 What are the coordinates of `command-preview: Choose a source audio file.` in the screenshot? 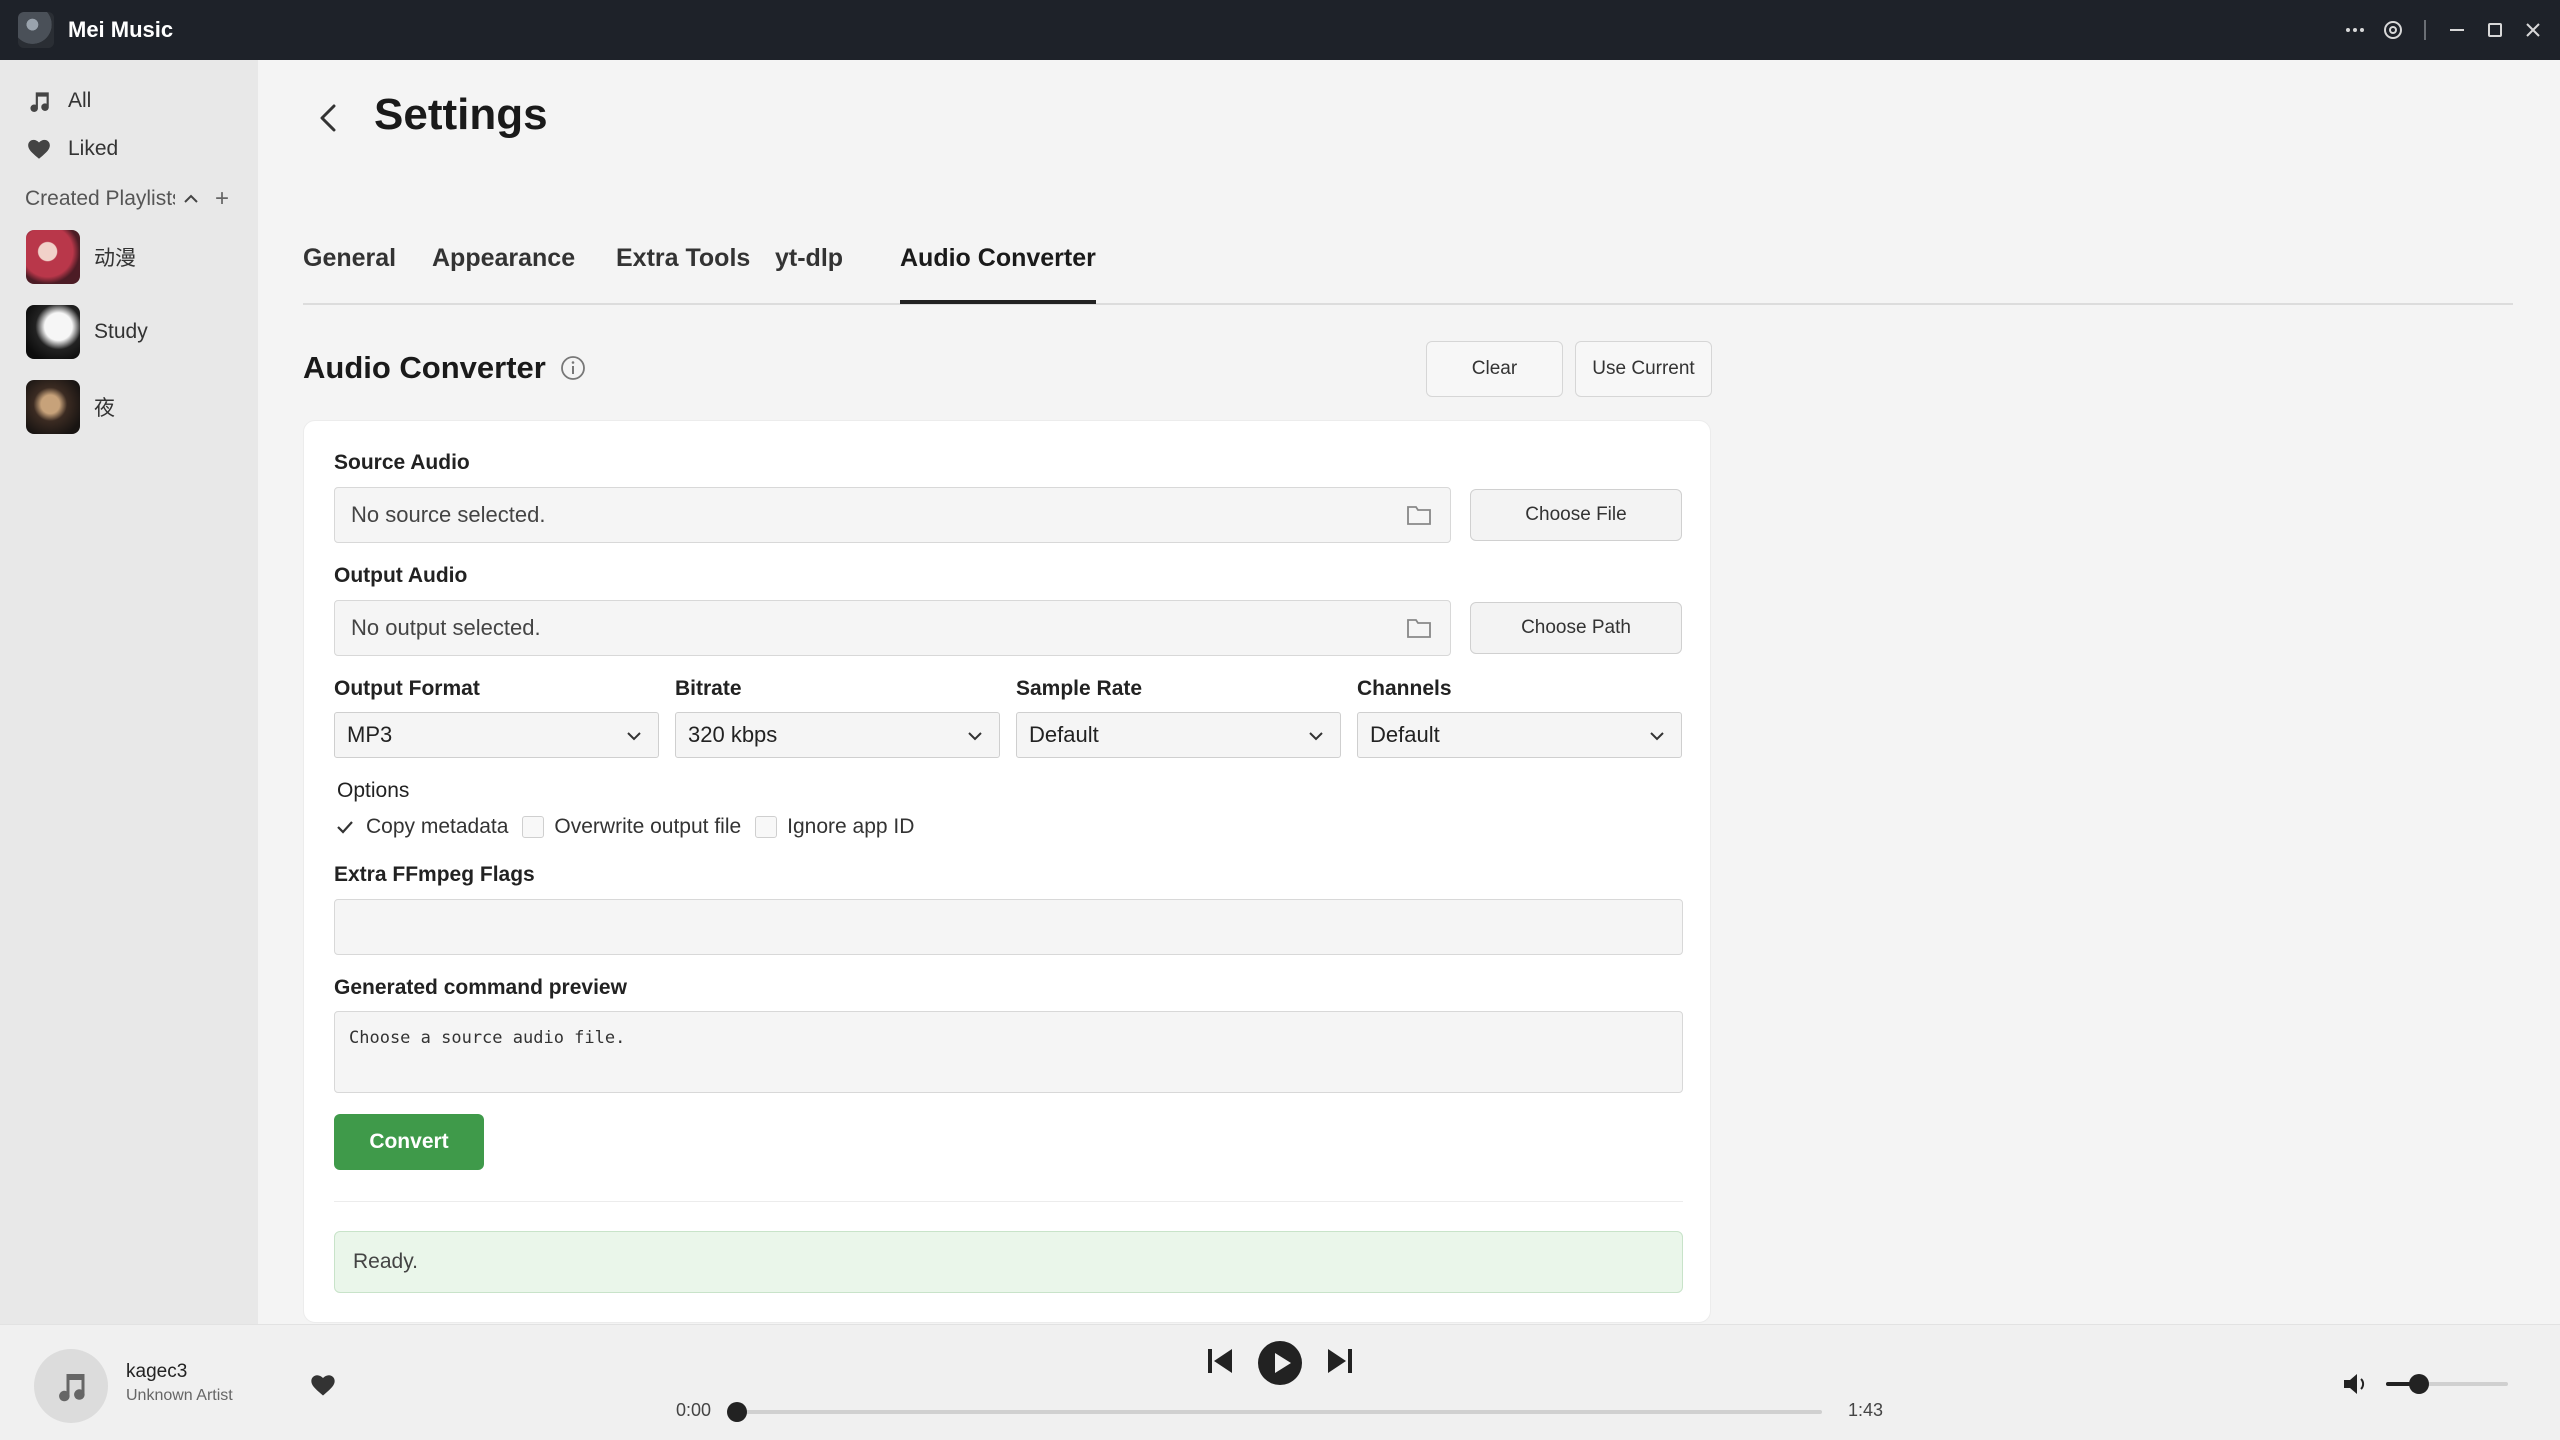 It's located at (1008, 1052).